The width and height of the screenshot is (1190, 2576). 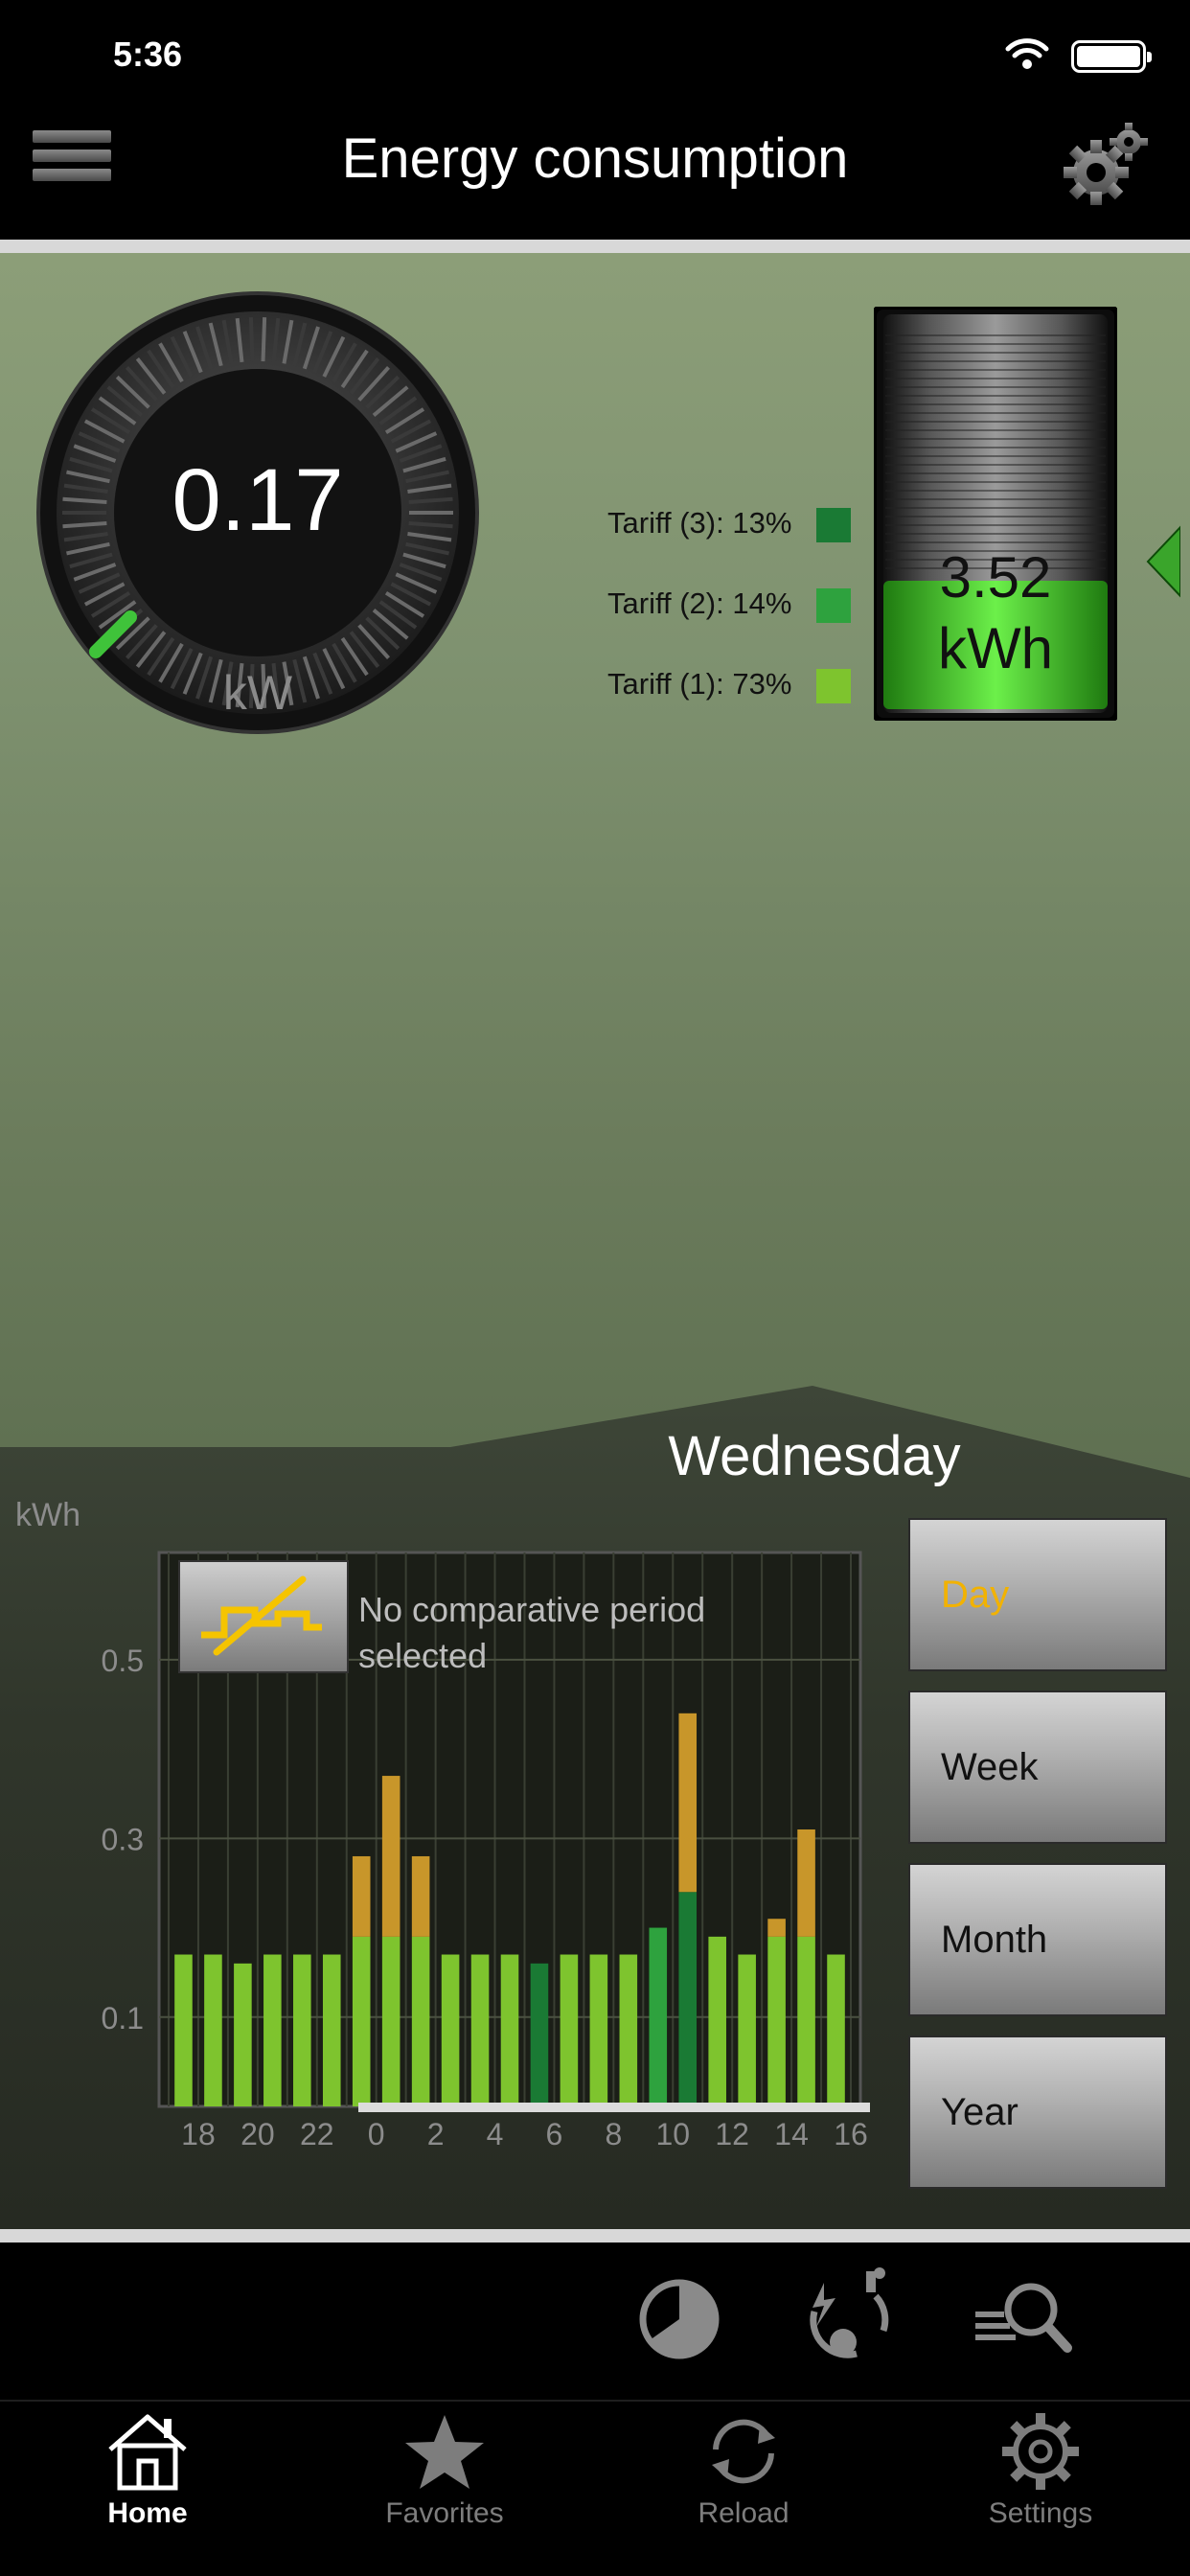 What do you see at coordinates (148, 2452) in the screenshot?
I see `home-icon` at bounding box center [148, 2452].